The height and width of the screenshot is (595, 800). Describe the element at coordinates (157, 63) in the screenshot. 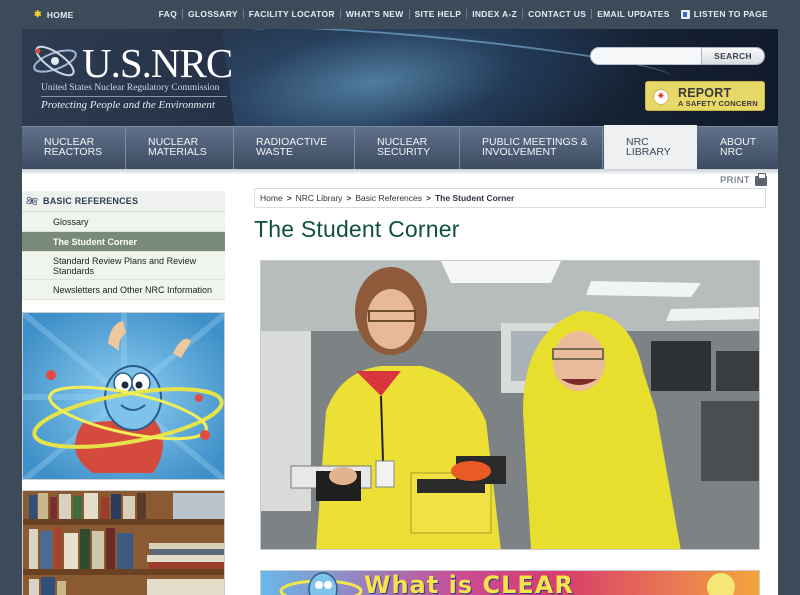

I see `site-logo: U.S.NRC` at that location.